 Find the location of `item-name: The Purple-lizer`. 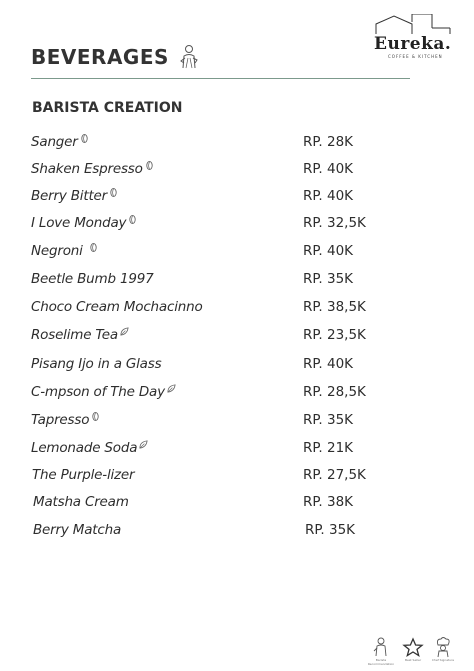

item-name: The Purple-lizer is located at coordinates (83, 475).